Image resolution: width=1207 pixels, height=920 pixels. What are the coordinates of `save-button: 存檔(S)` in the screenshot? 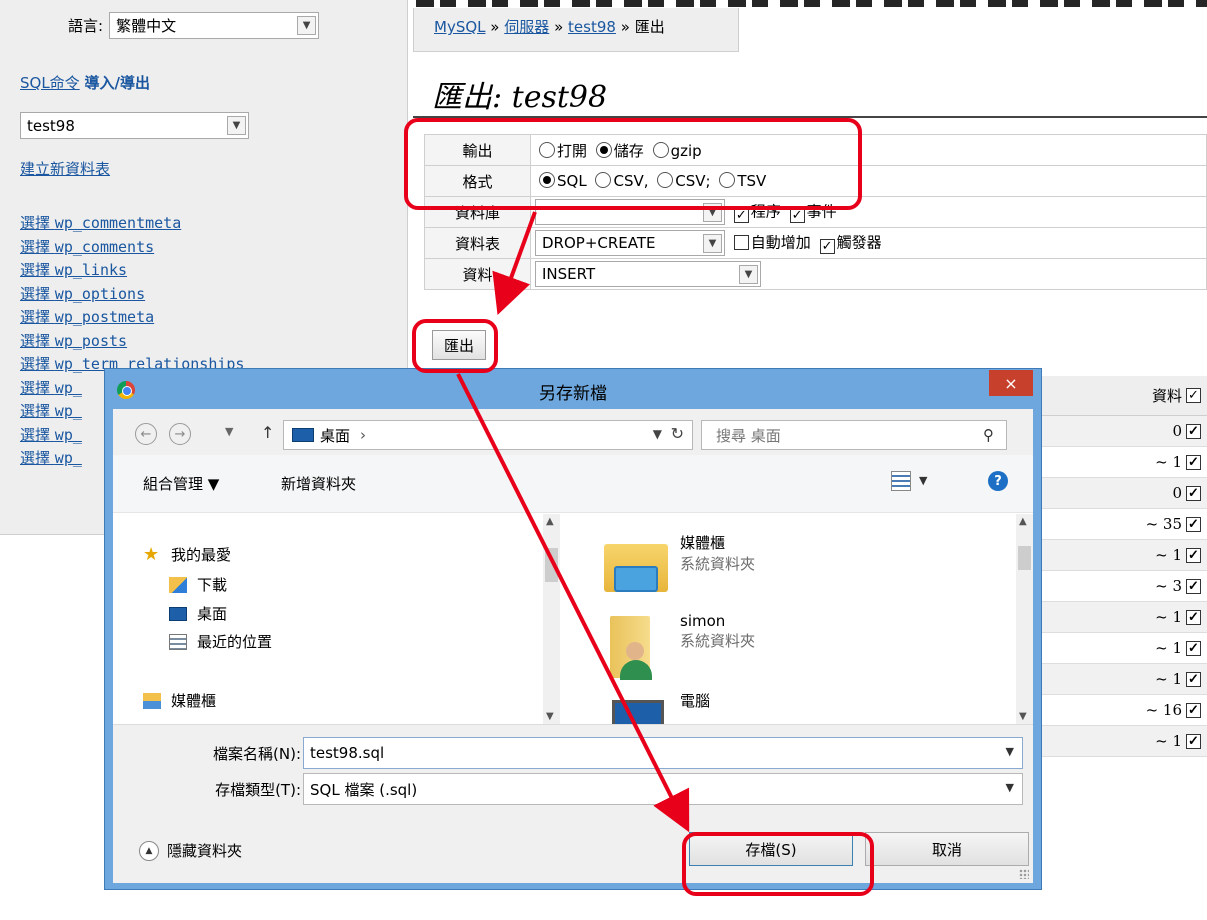 It's located at (771, 849).